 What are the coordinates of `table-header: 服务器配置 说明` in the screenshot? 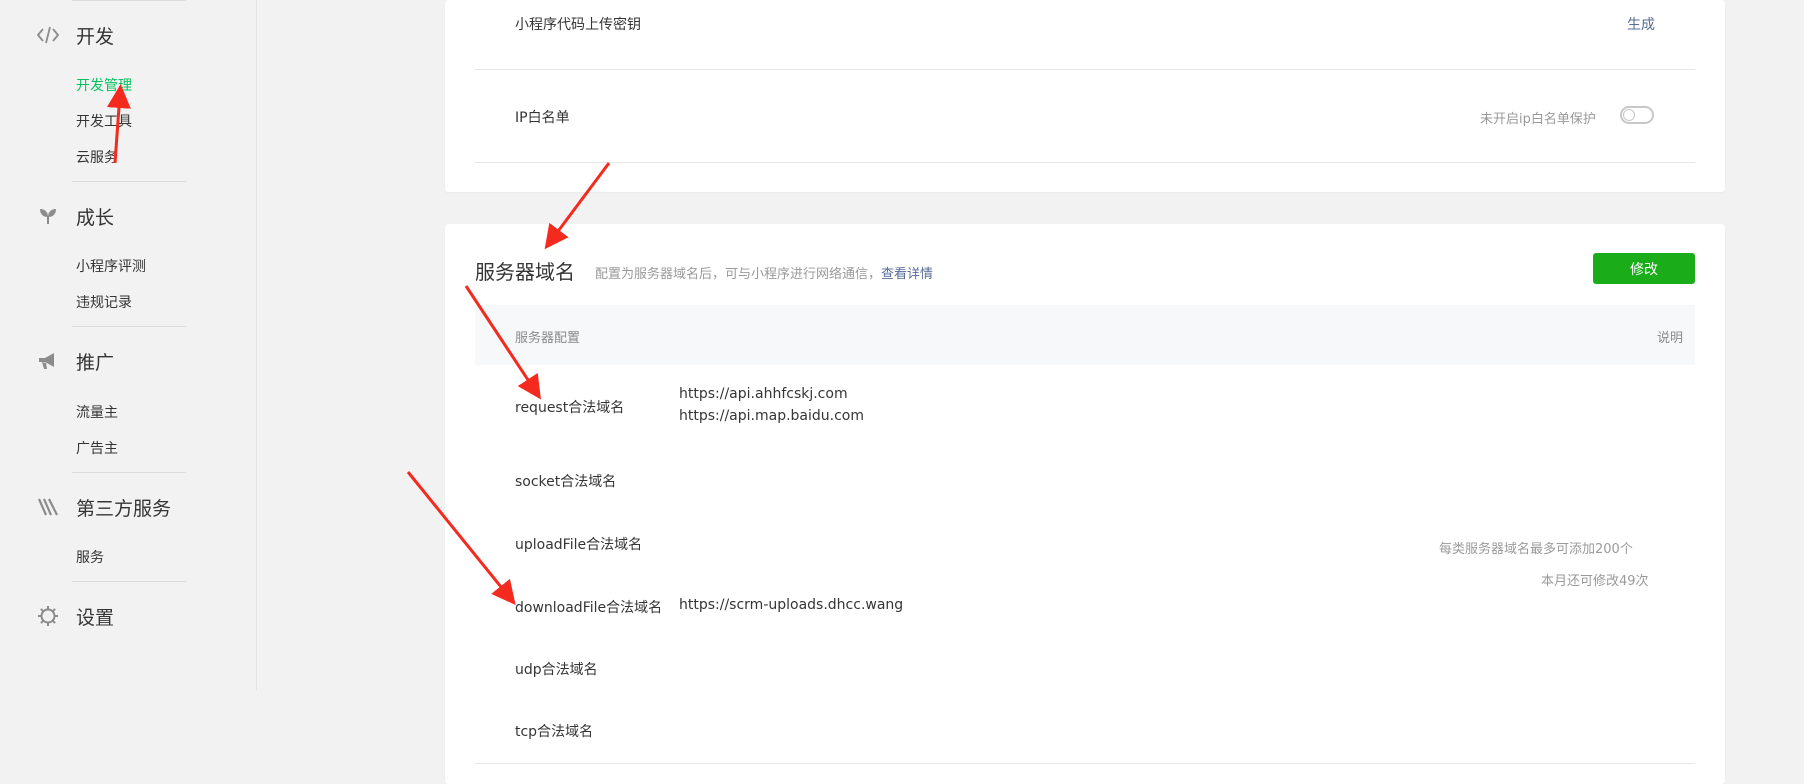 It's located at (1085, 335).